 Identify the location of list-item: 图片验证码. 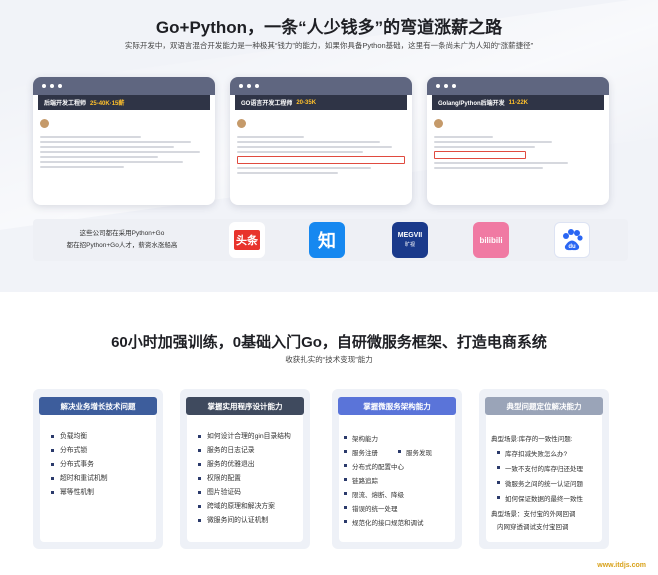
(251, 493).